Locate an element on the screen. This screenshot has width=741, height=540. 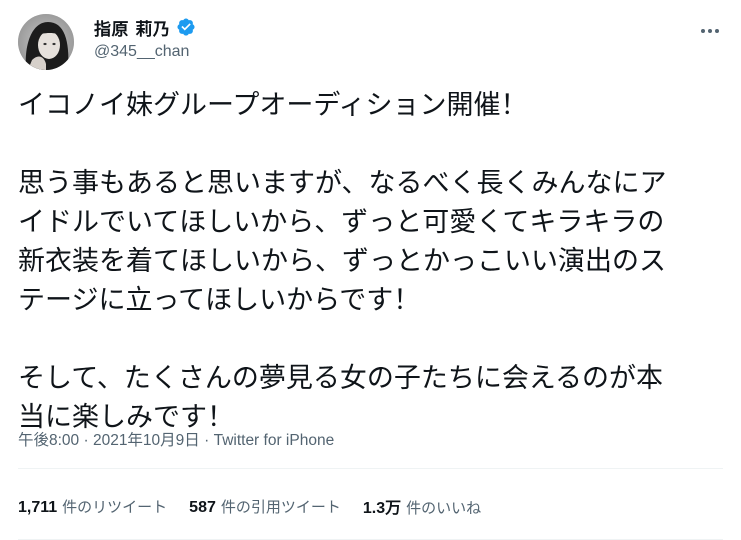
quote-count: 587 is located at coordinates (202, 507).